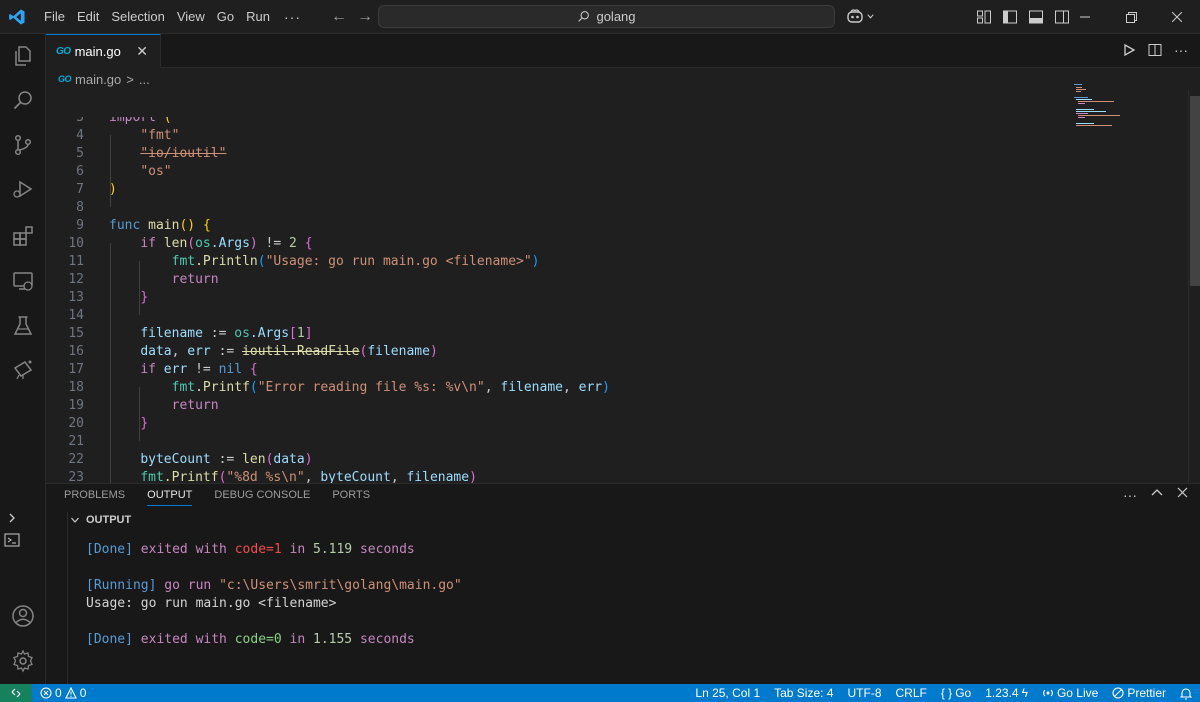  I want to click on code-line: 8, so click(571, 208).